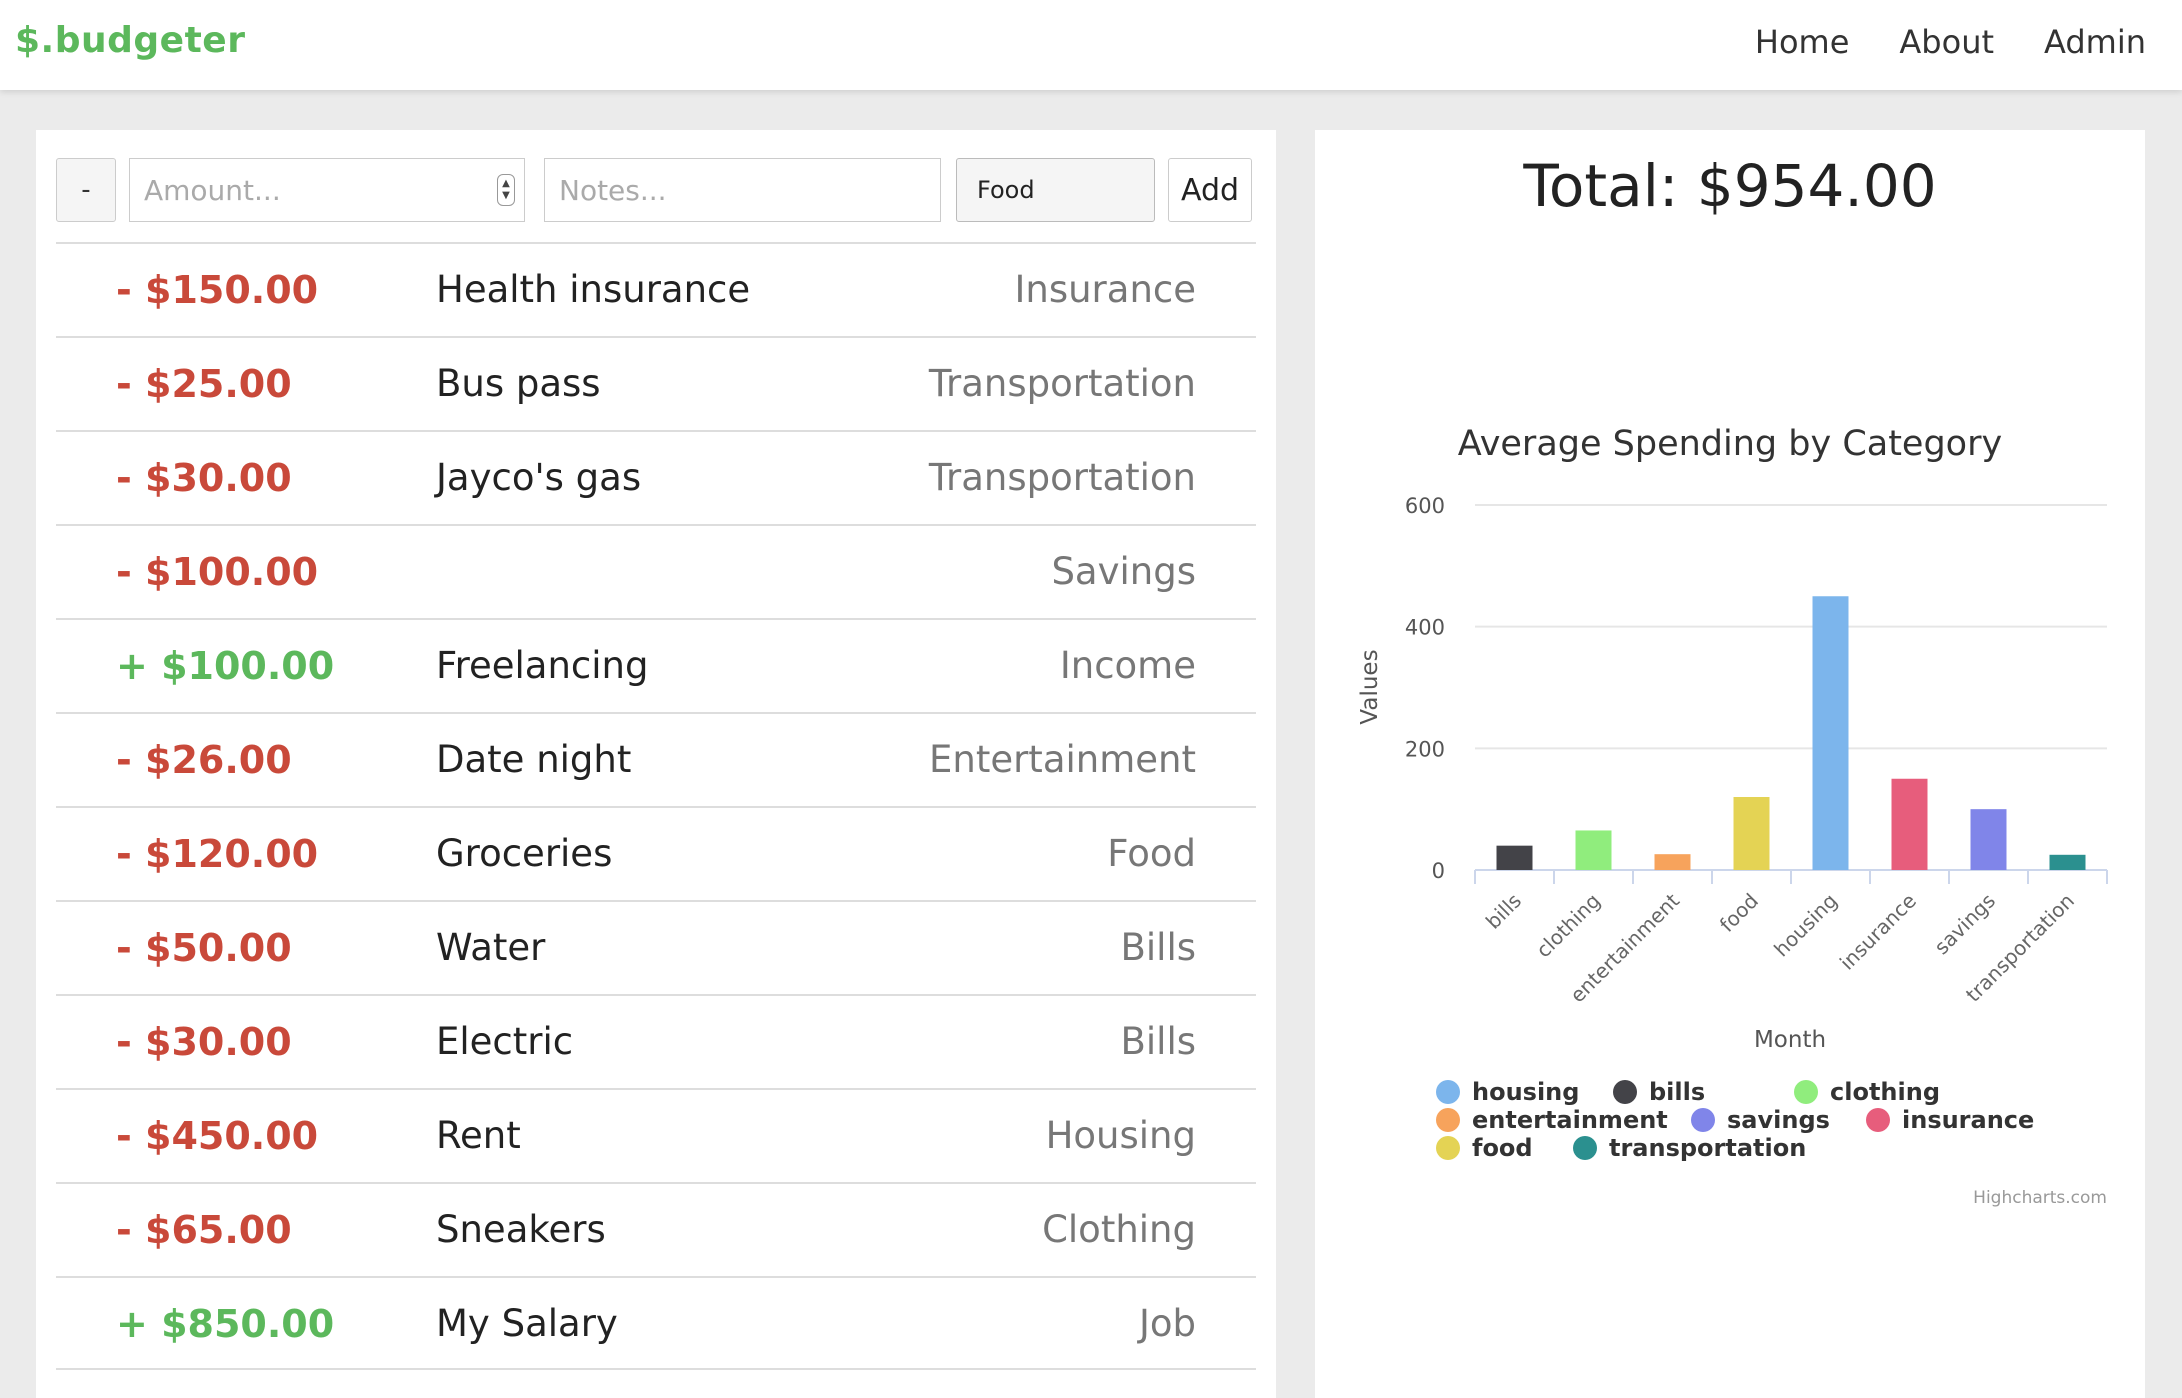 This screenshot has width=2182, height=1398. Describe the element at coordinates (521, 1229) in the screenshot. I see `transaction-note: Sneakers` at that location.